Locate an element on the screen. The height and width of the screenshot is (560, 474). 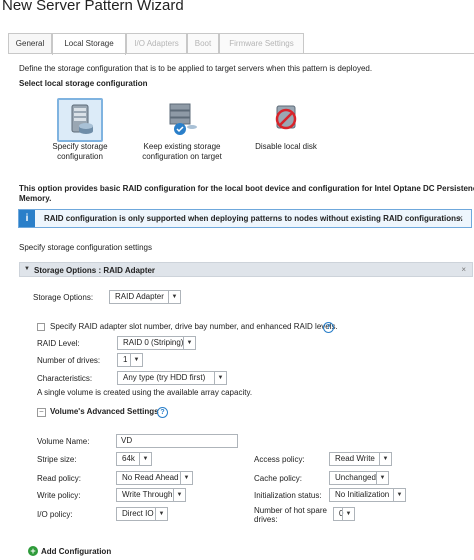
tab-divider is located at coordinates (241, 53).